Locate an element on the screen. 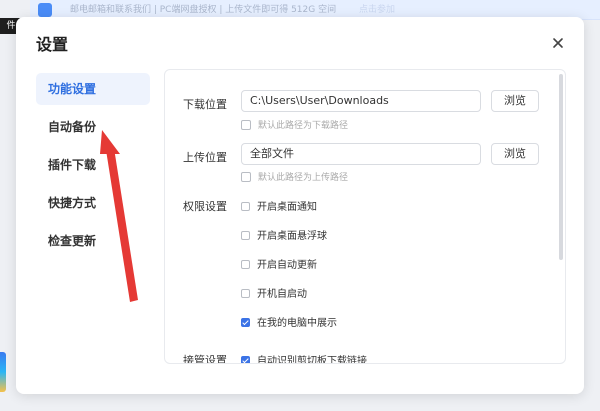 The width and height of the screenshot is (600, 411). perm-autostart: 开机自启动 is located at coordinates (274, 292).